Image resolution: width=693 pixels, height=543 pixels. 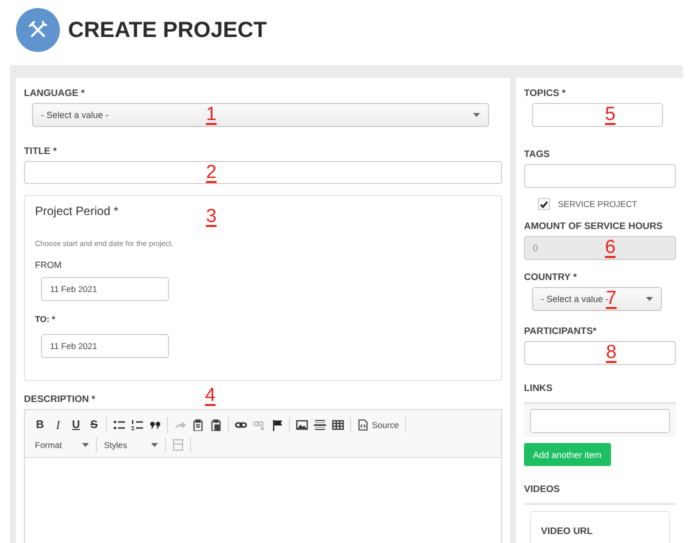 What do you see at coordinates (545, 93) in the screenshot?
I see `field-label: TOPICS *` at bounding box center [545, 93].